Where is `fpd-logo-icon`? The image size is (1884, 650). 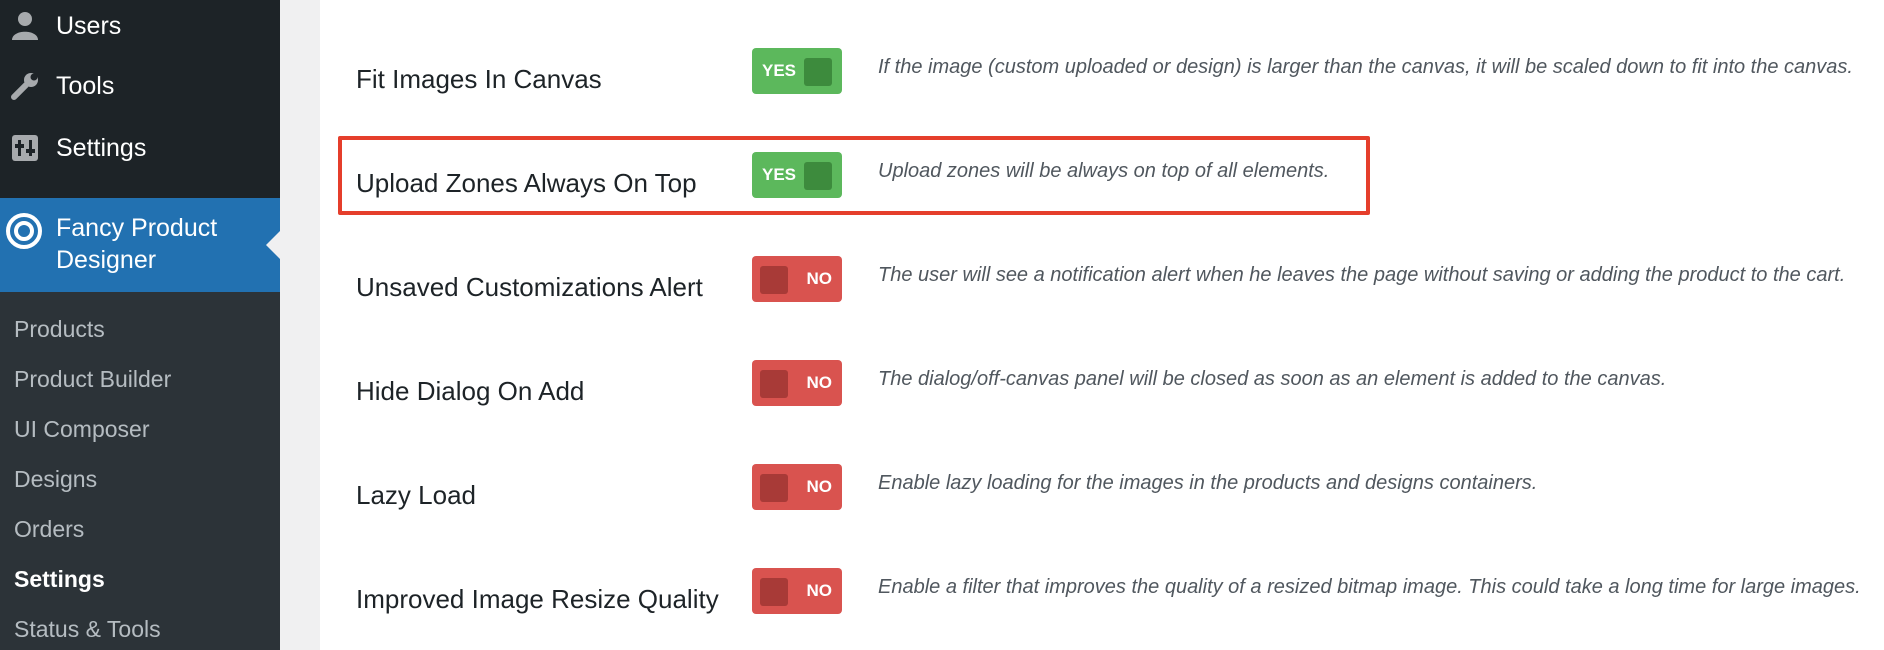
fpd-logo-icon is located at coordinates (24, 231).